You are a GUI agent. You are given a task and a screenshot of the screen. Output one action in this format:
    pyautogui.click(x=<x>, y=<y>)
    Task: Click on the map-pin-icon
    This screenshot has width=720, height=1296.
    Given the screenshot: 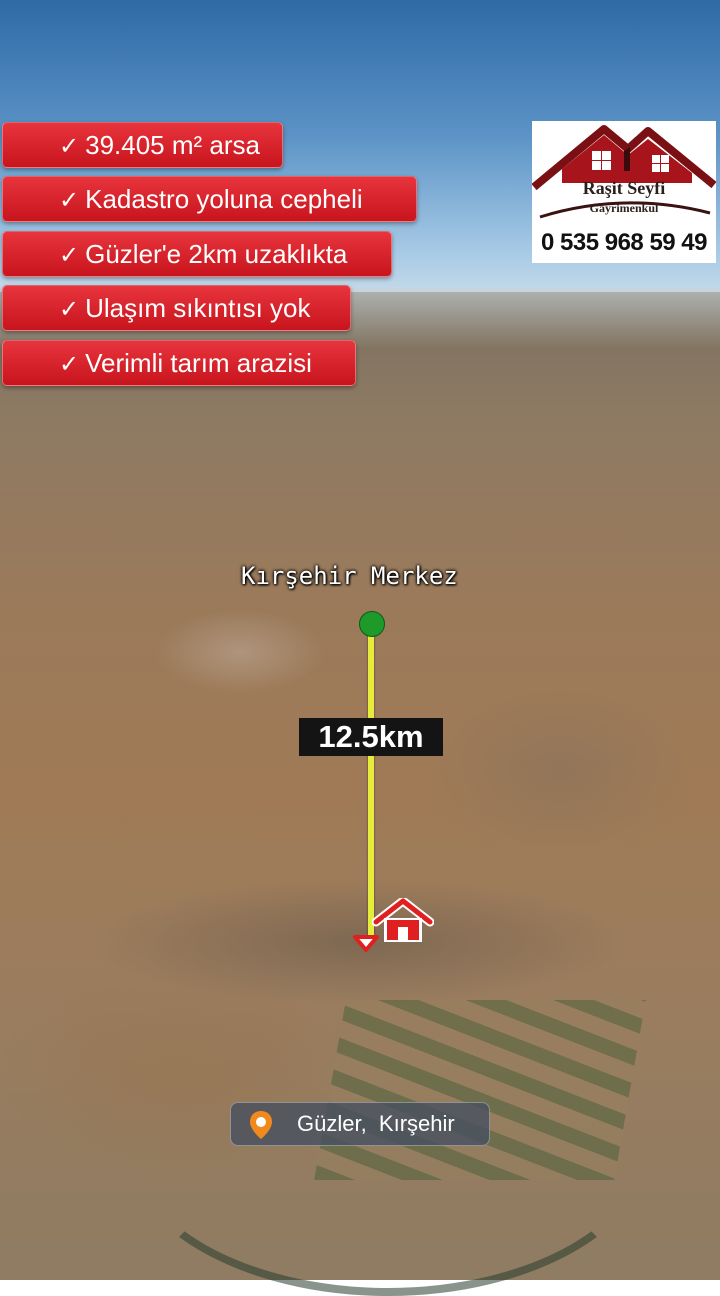 What is the action you would take?
    pyautogui.click(x=261, y=1125)
    